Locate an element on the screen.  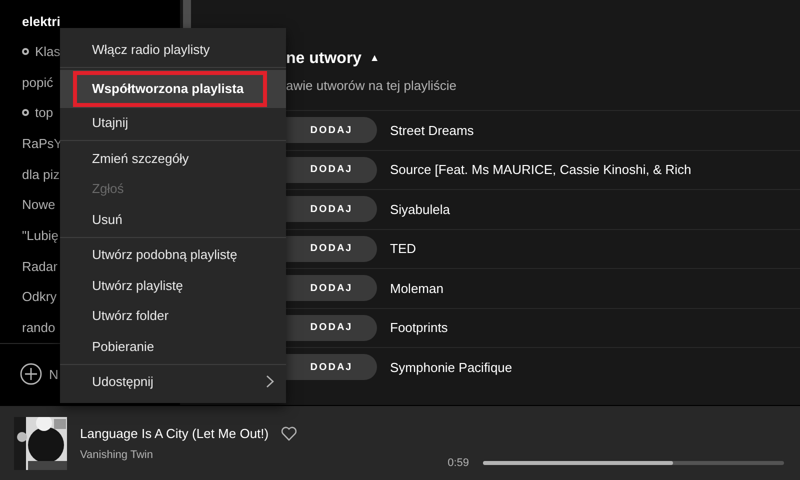
sidebar-item: popić is located at coordinates (38, 82).